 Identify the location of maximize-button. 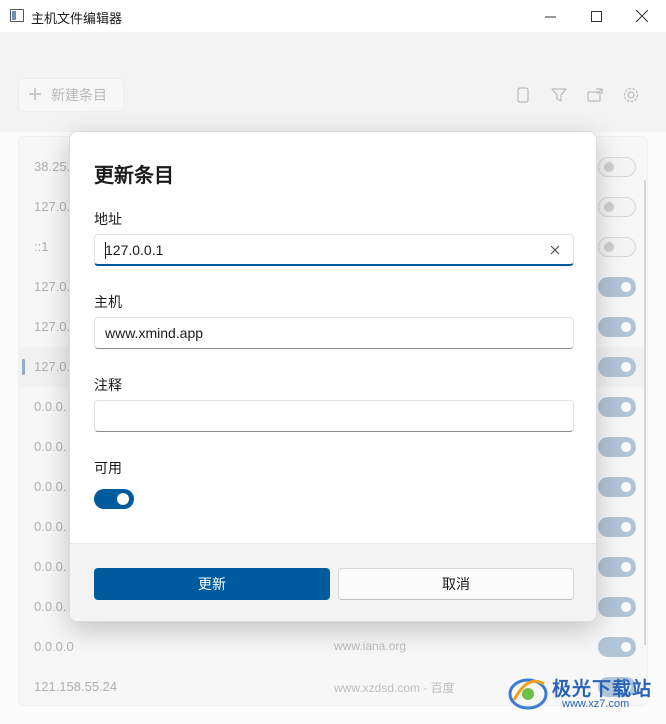
(596, 16).